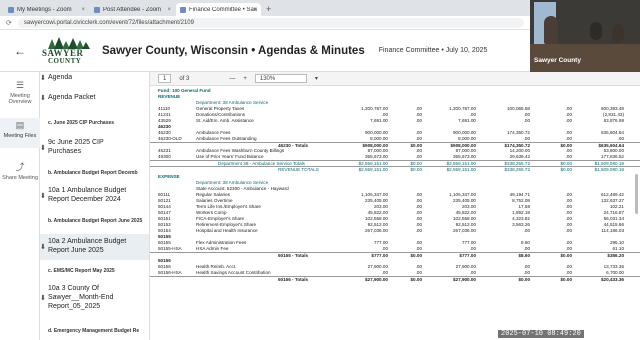 Image resolution: width=640 pixels, height=340 pixels. What do you see at coordinates (633, 120) in the screenshot?
I see `table-cell: (56,185.98)` at bounding box center [633, 120].